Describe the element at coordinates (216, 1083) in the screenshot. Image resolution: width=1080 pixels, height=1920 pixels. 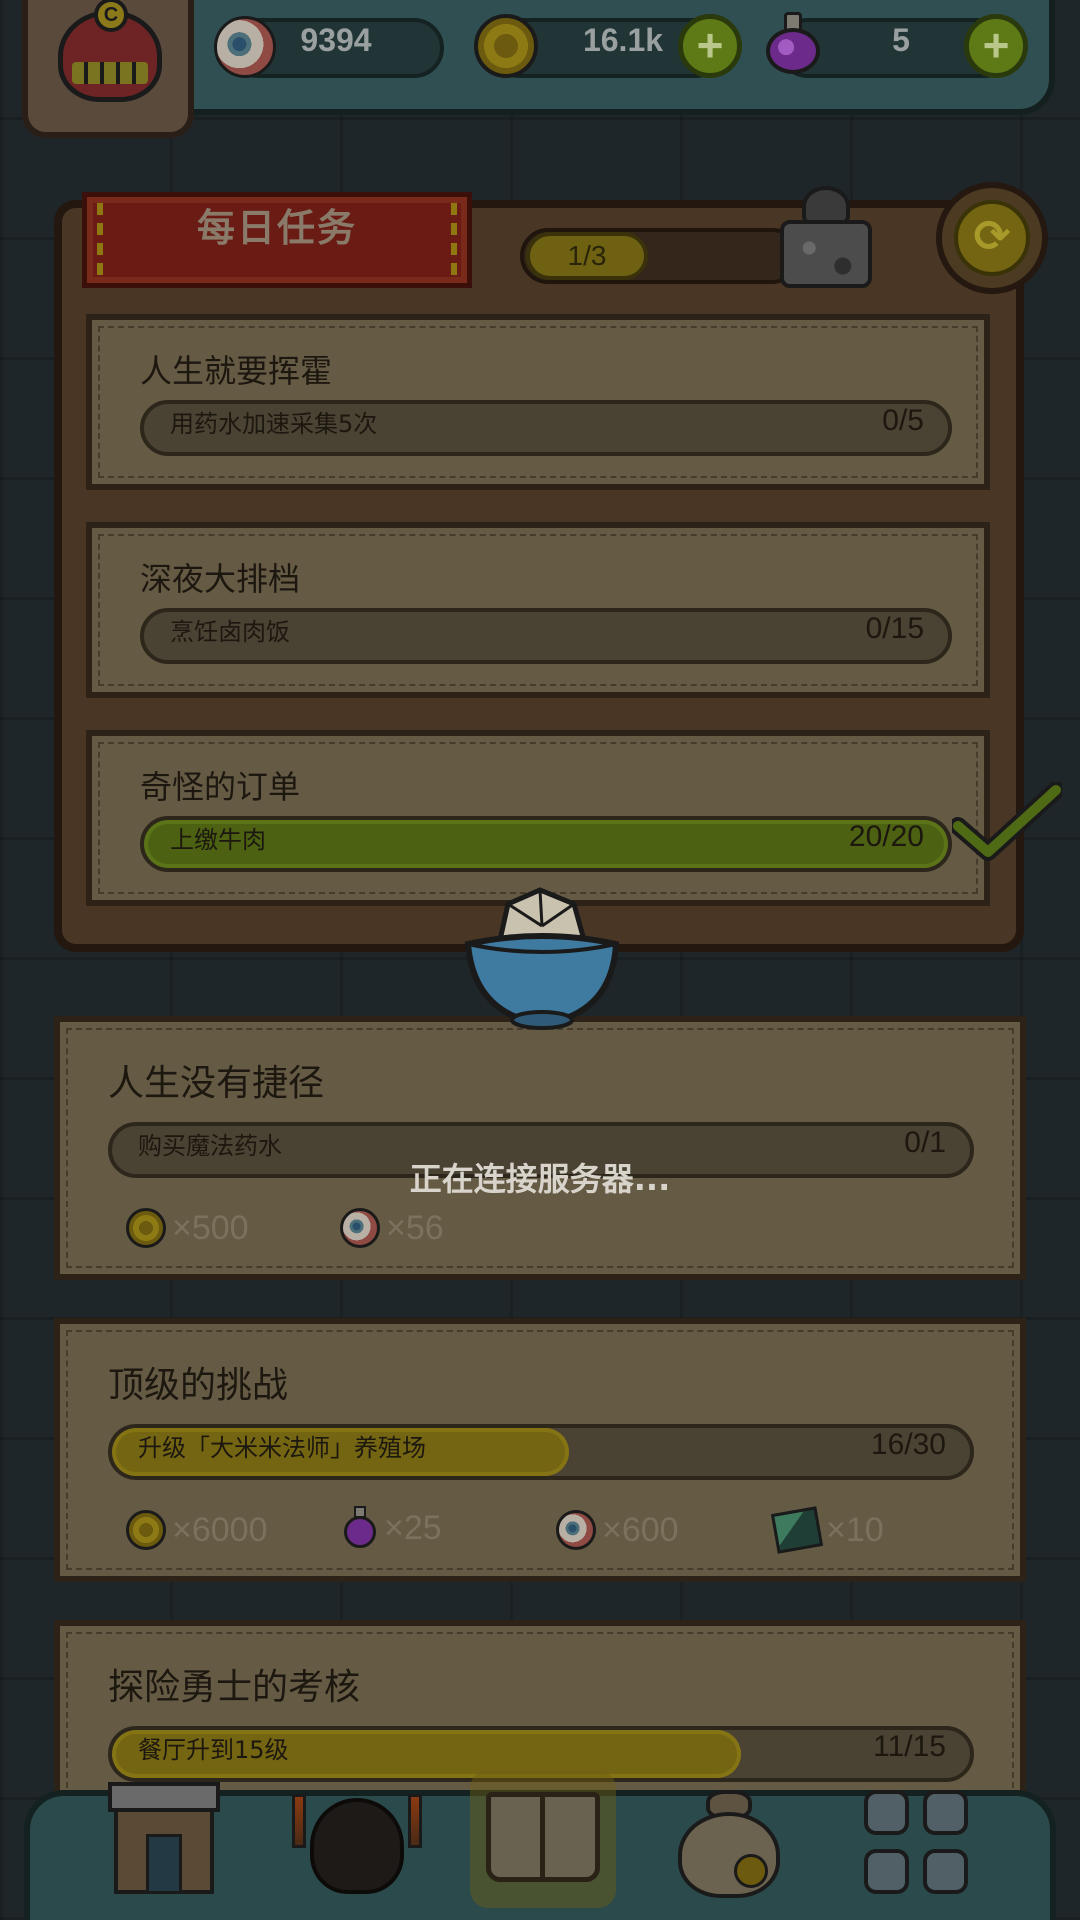
I see `challenge-title: 人生没有捷径` at that location.